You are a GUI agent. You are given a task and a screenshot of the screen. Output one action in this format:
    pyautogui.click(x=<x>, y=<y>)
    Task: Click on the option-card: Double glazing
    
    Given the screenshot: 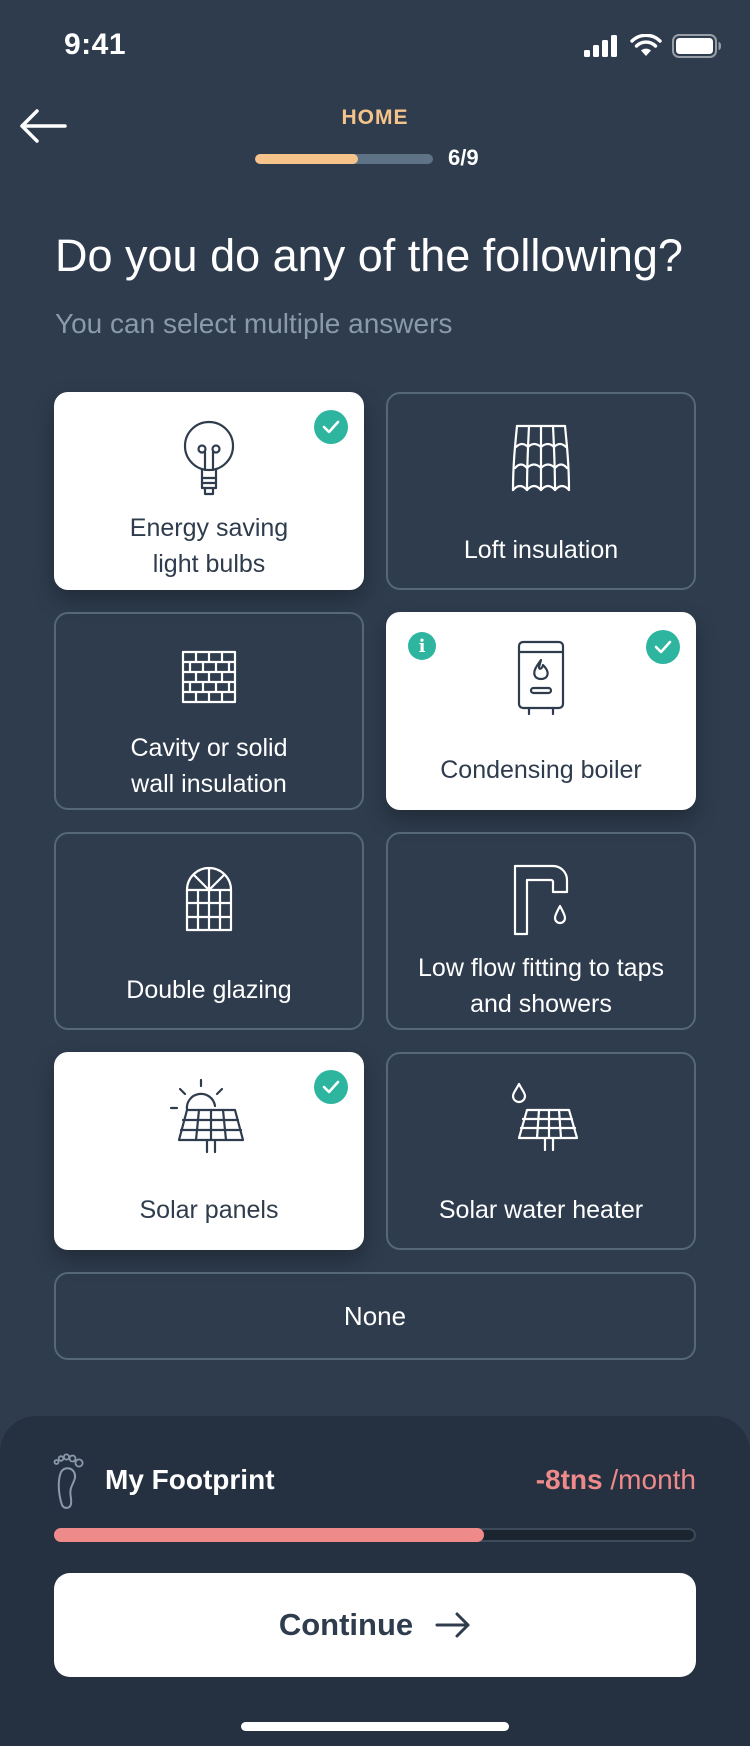 What is the action you would take?
    pyautogui.click(x=209, y=931)
    